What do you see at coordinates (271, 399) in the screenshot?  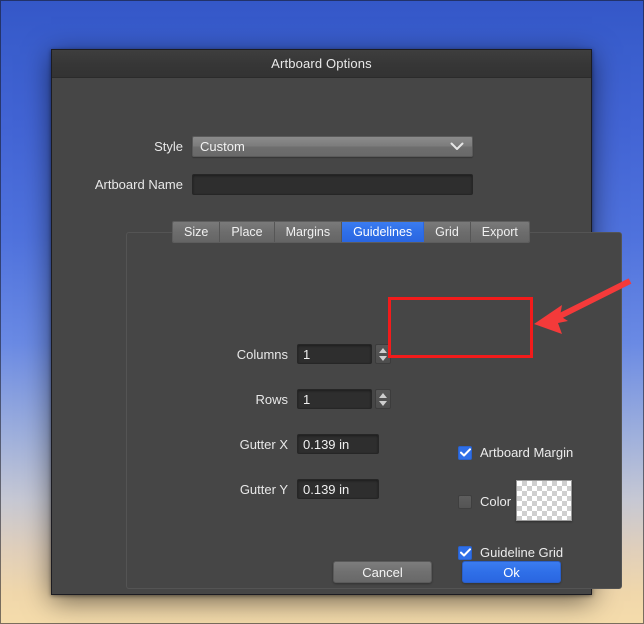 I see `rows-label: Rows` at bounding box center [271, 399].